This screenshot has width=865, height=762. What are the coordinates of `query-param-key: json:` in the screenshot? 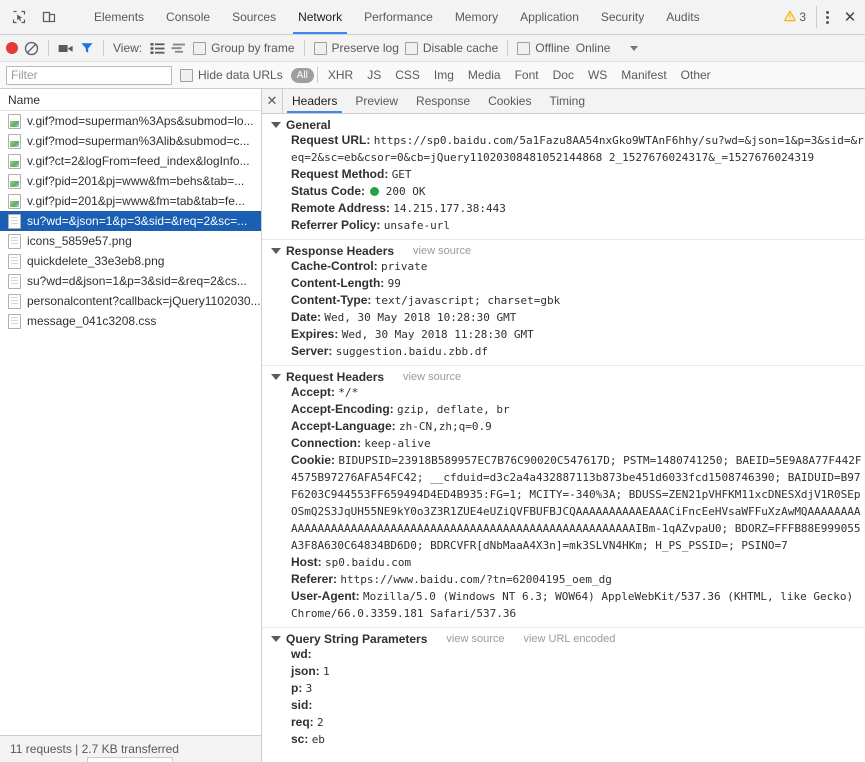 It's located at (305, 671).